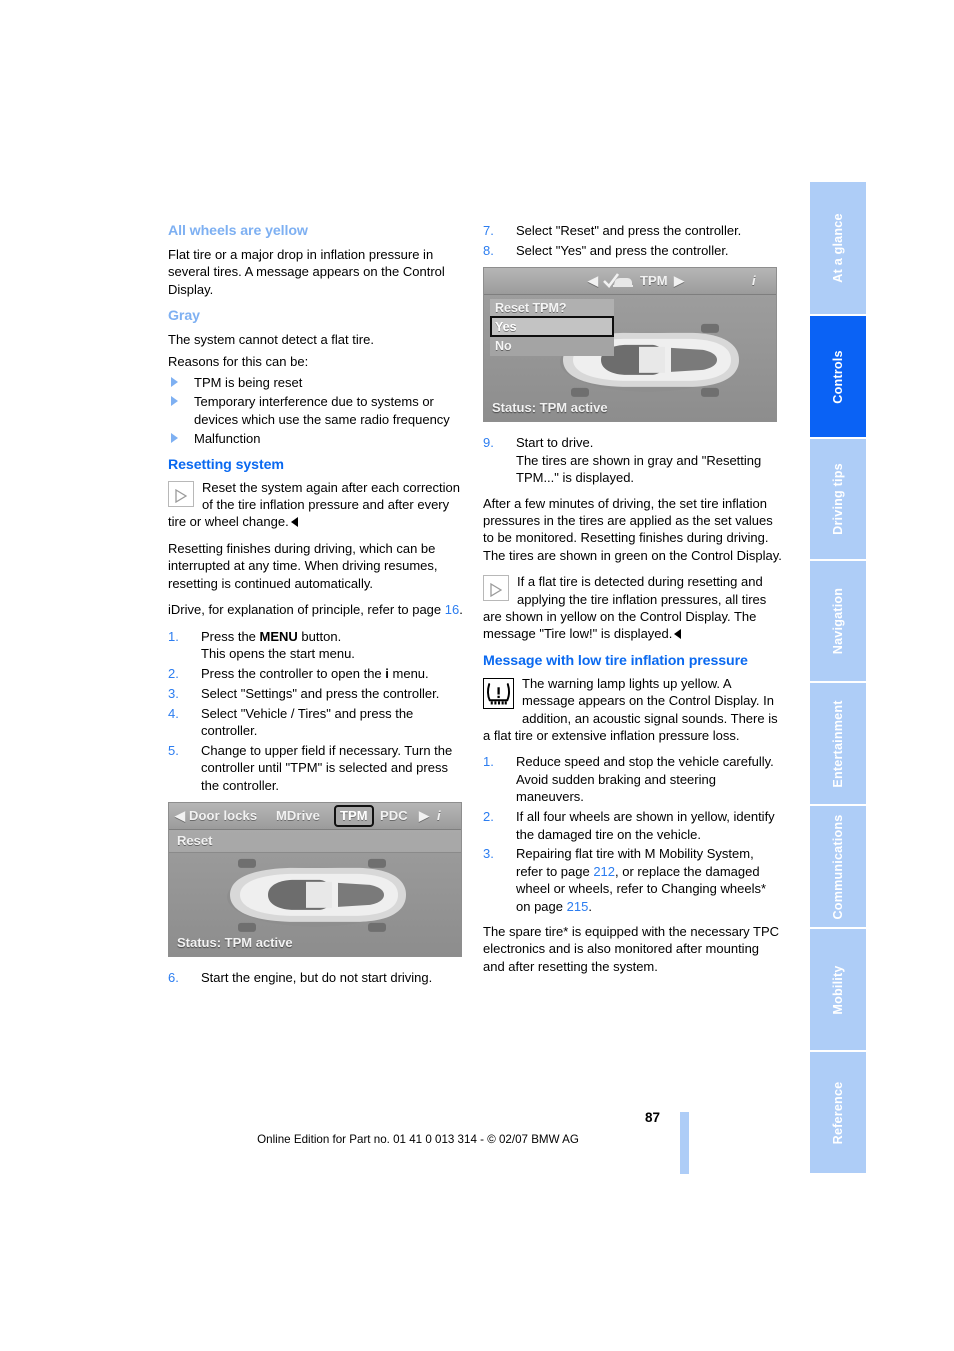  What do you see at coordinates (550, 407) in the screenshot?
I see `idrive-status-label: Status: TPM active` at bounding box center [550, 407].